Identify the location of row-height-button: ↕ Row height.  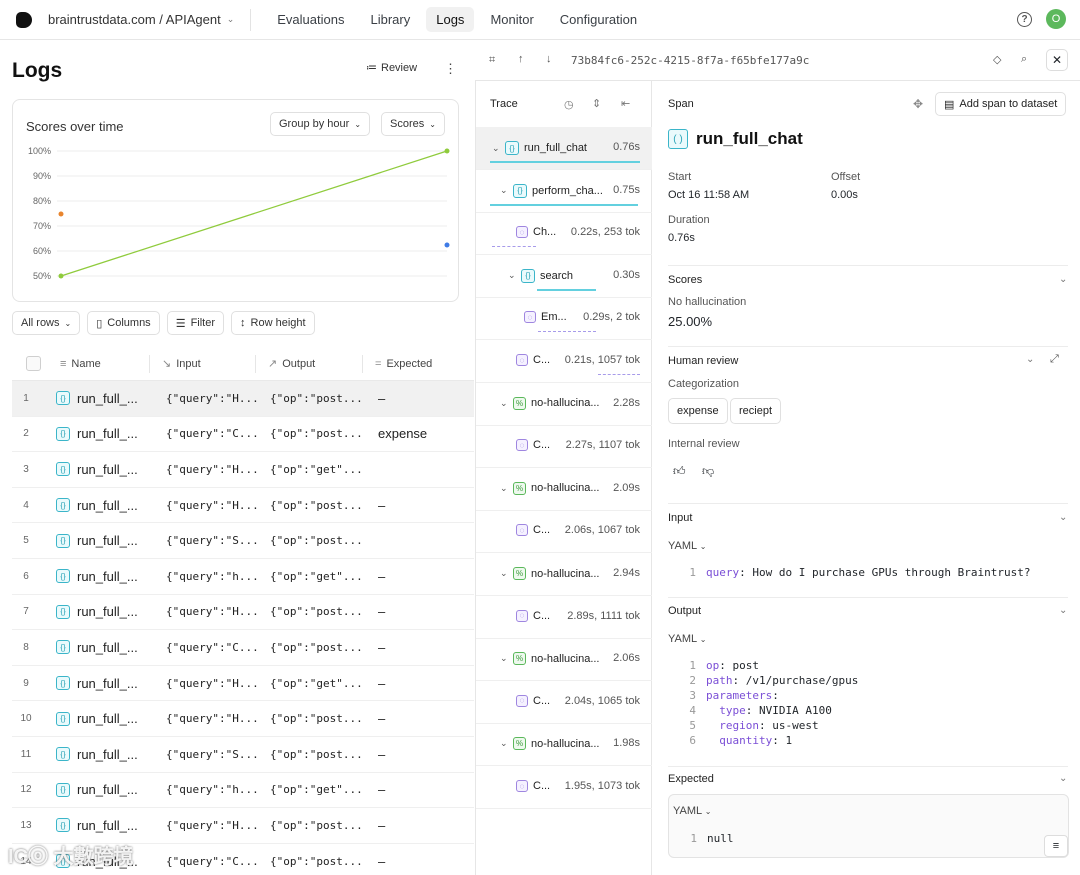
(273, 323).